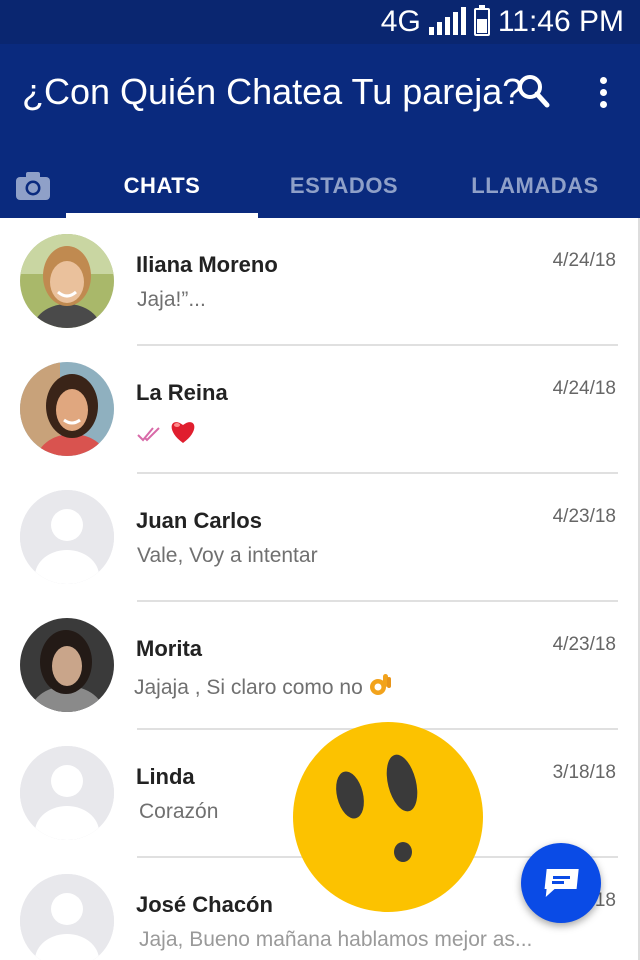 This screenshot has height=960, width=640. What do you see at coordinates (179, 811) in the screenshot?
I see `last-message: Corazón` at bounding box center [179, 811].